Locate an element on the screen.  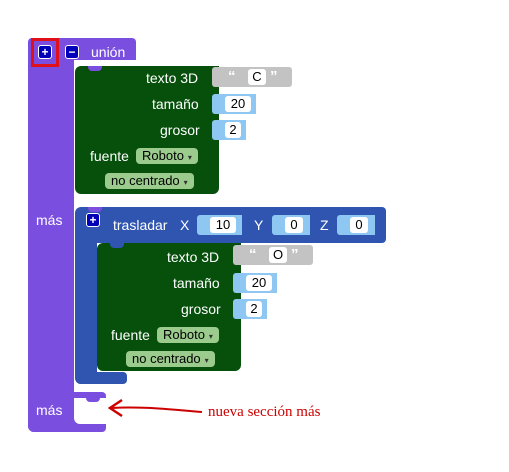
text3d-2-font-dropdown: Roboto ▾ is located at coordinates (188, 335).